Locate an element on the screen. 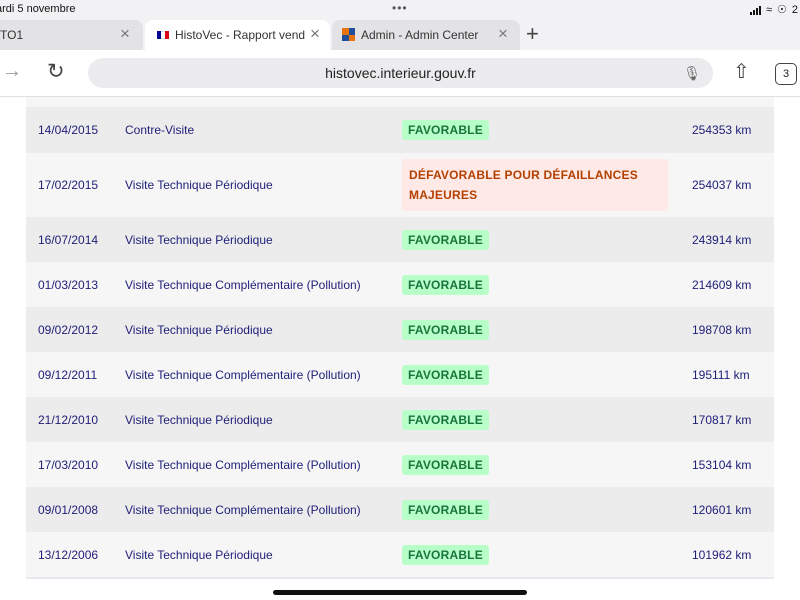  multitasking-dots: ••• is located at coordinates (400, 8).